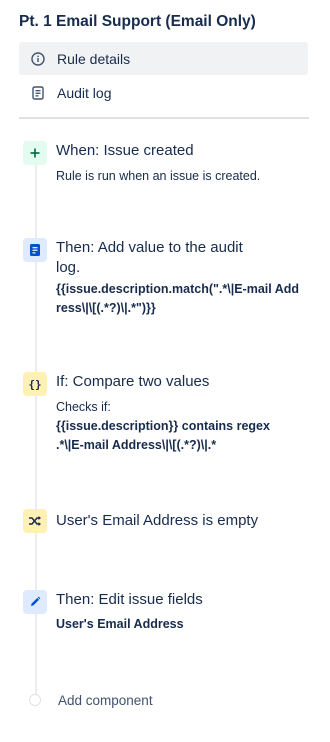  Describe the element at coordinates (94, 58) in the screenshot. I see `nav-rule-details-label: Rule details` at that location.